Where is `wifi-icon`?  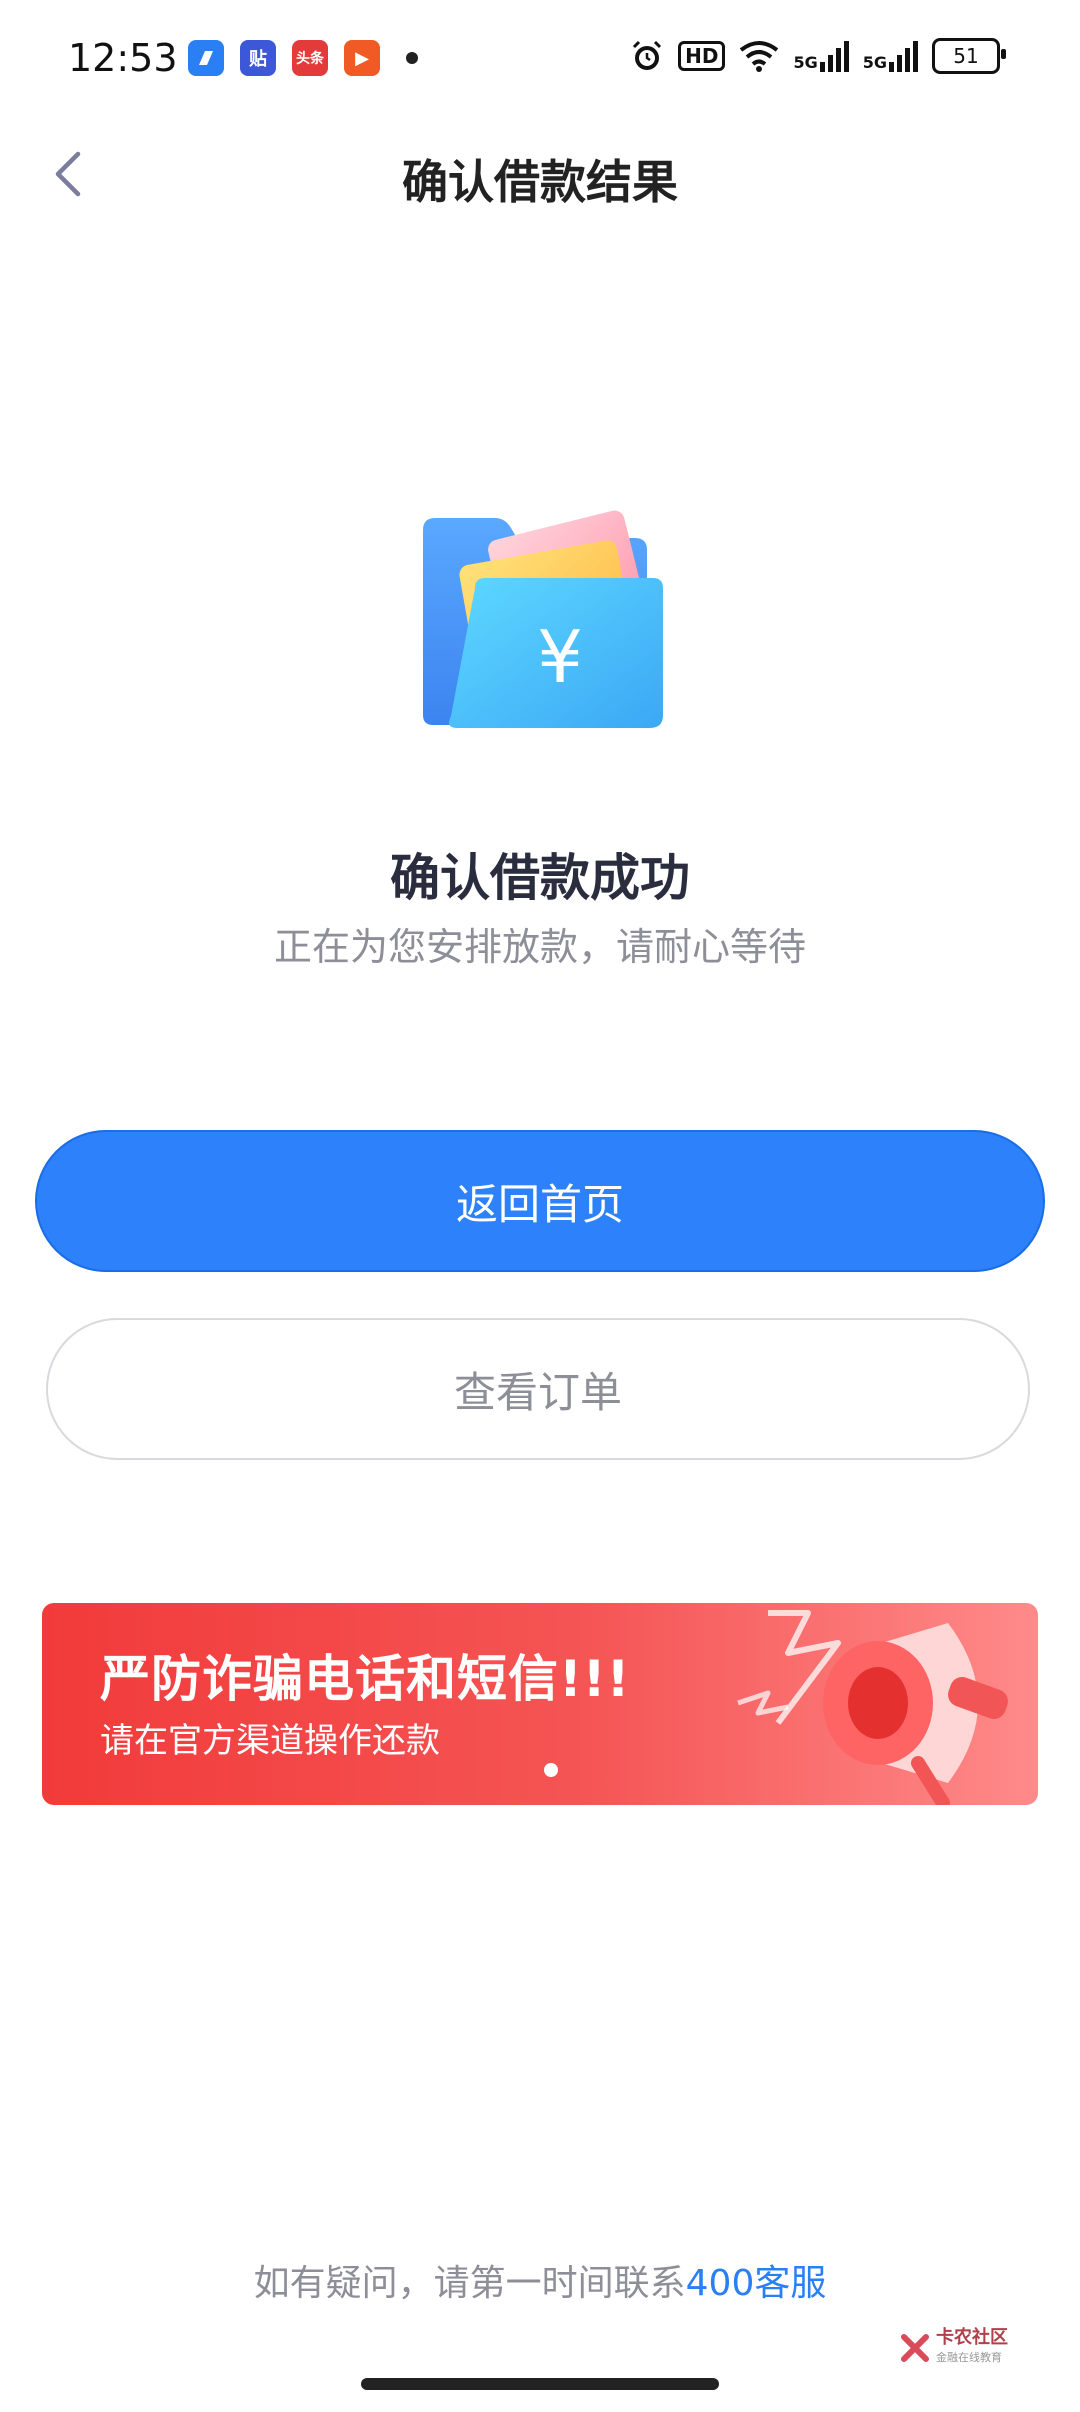
wifi-icon is located at coordinates (759, 56).